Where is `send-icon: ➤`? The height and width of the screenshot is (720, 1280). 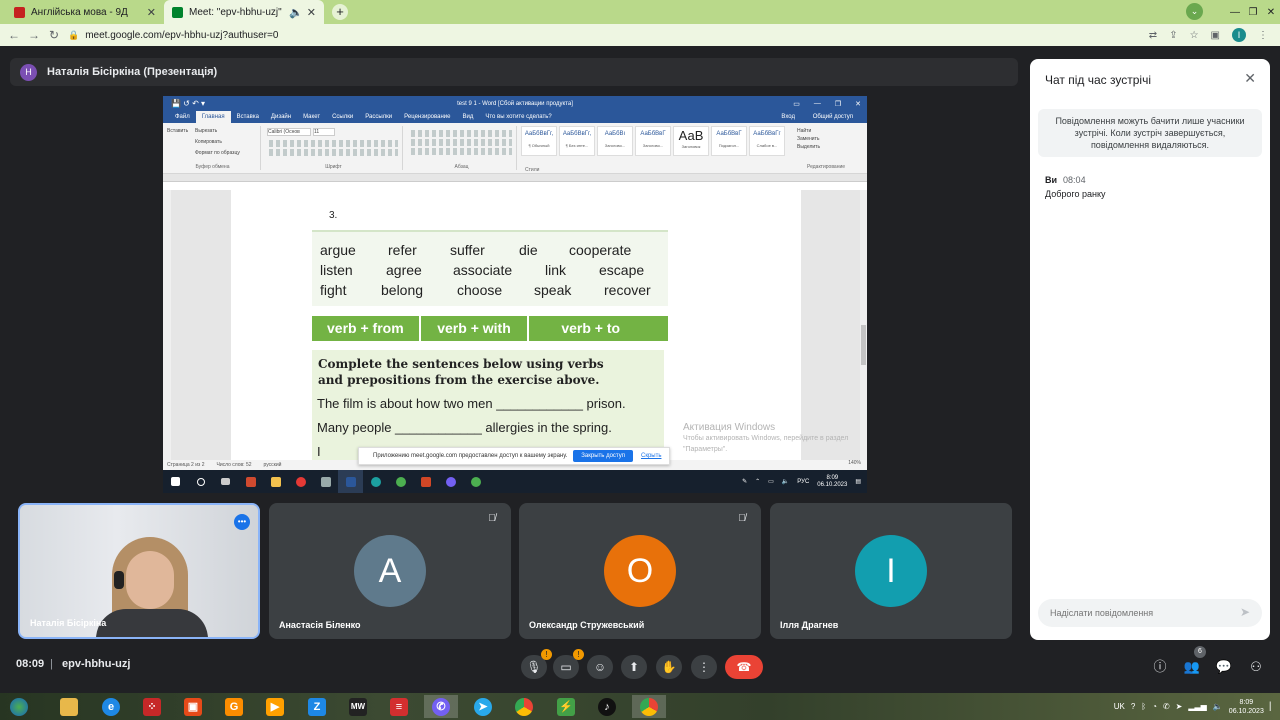 send-icon: ➤ is located at coordinates (1245, 612).